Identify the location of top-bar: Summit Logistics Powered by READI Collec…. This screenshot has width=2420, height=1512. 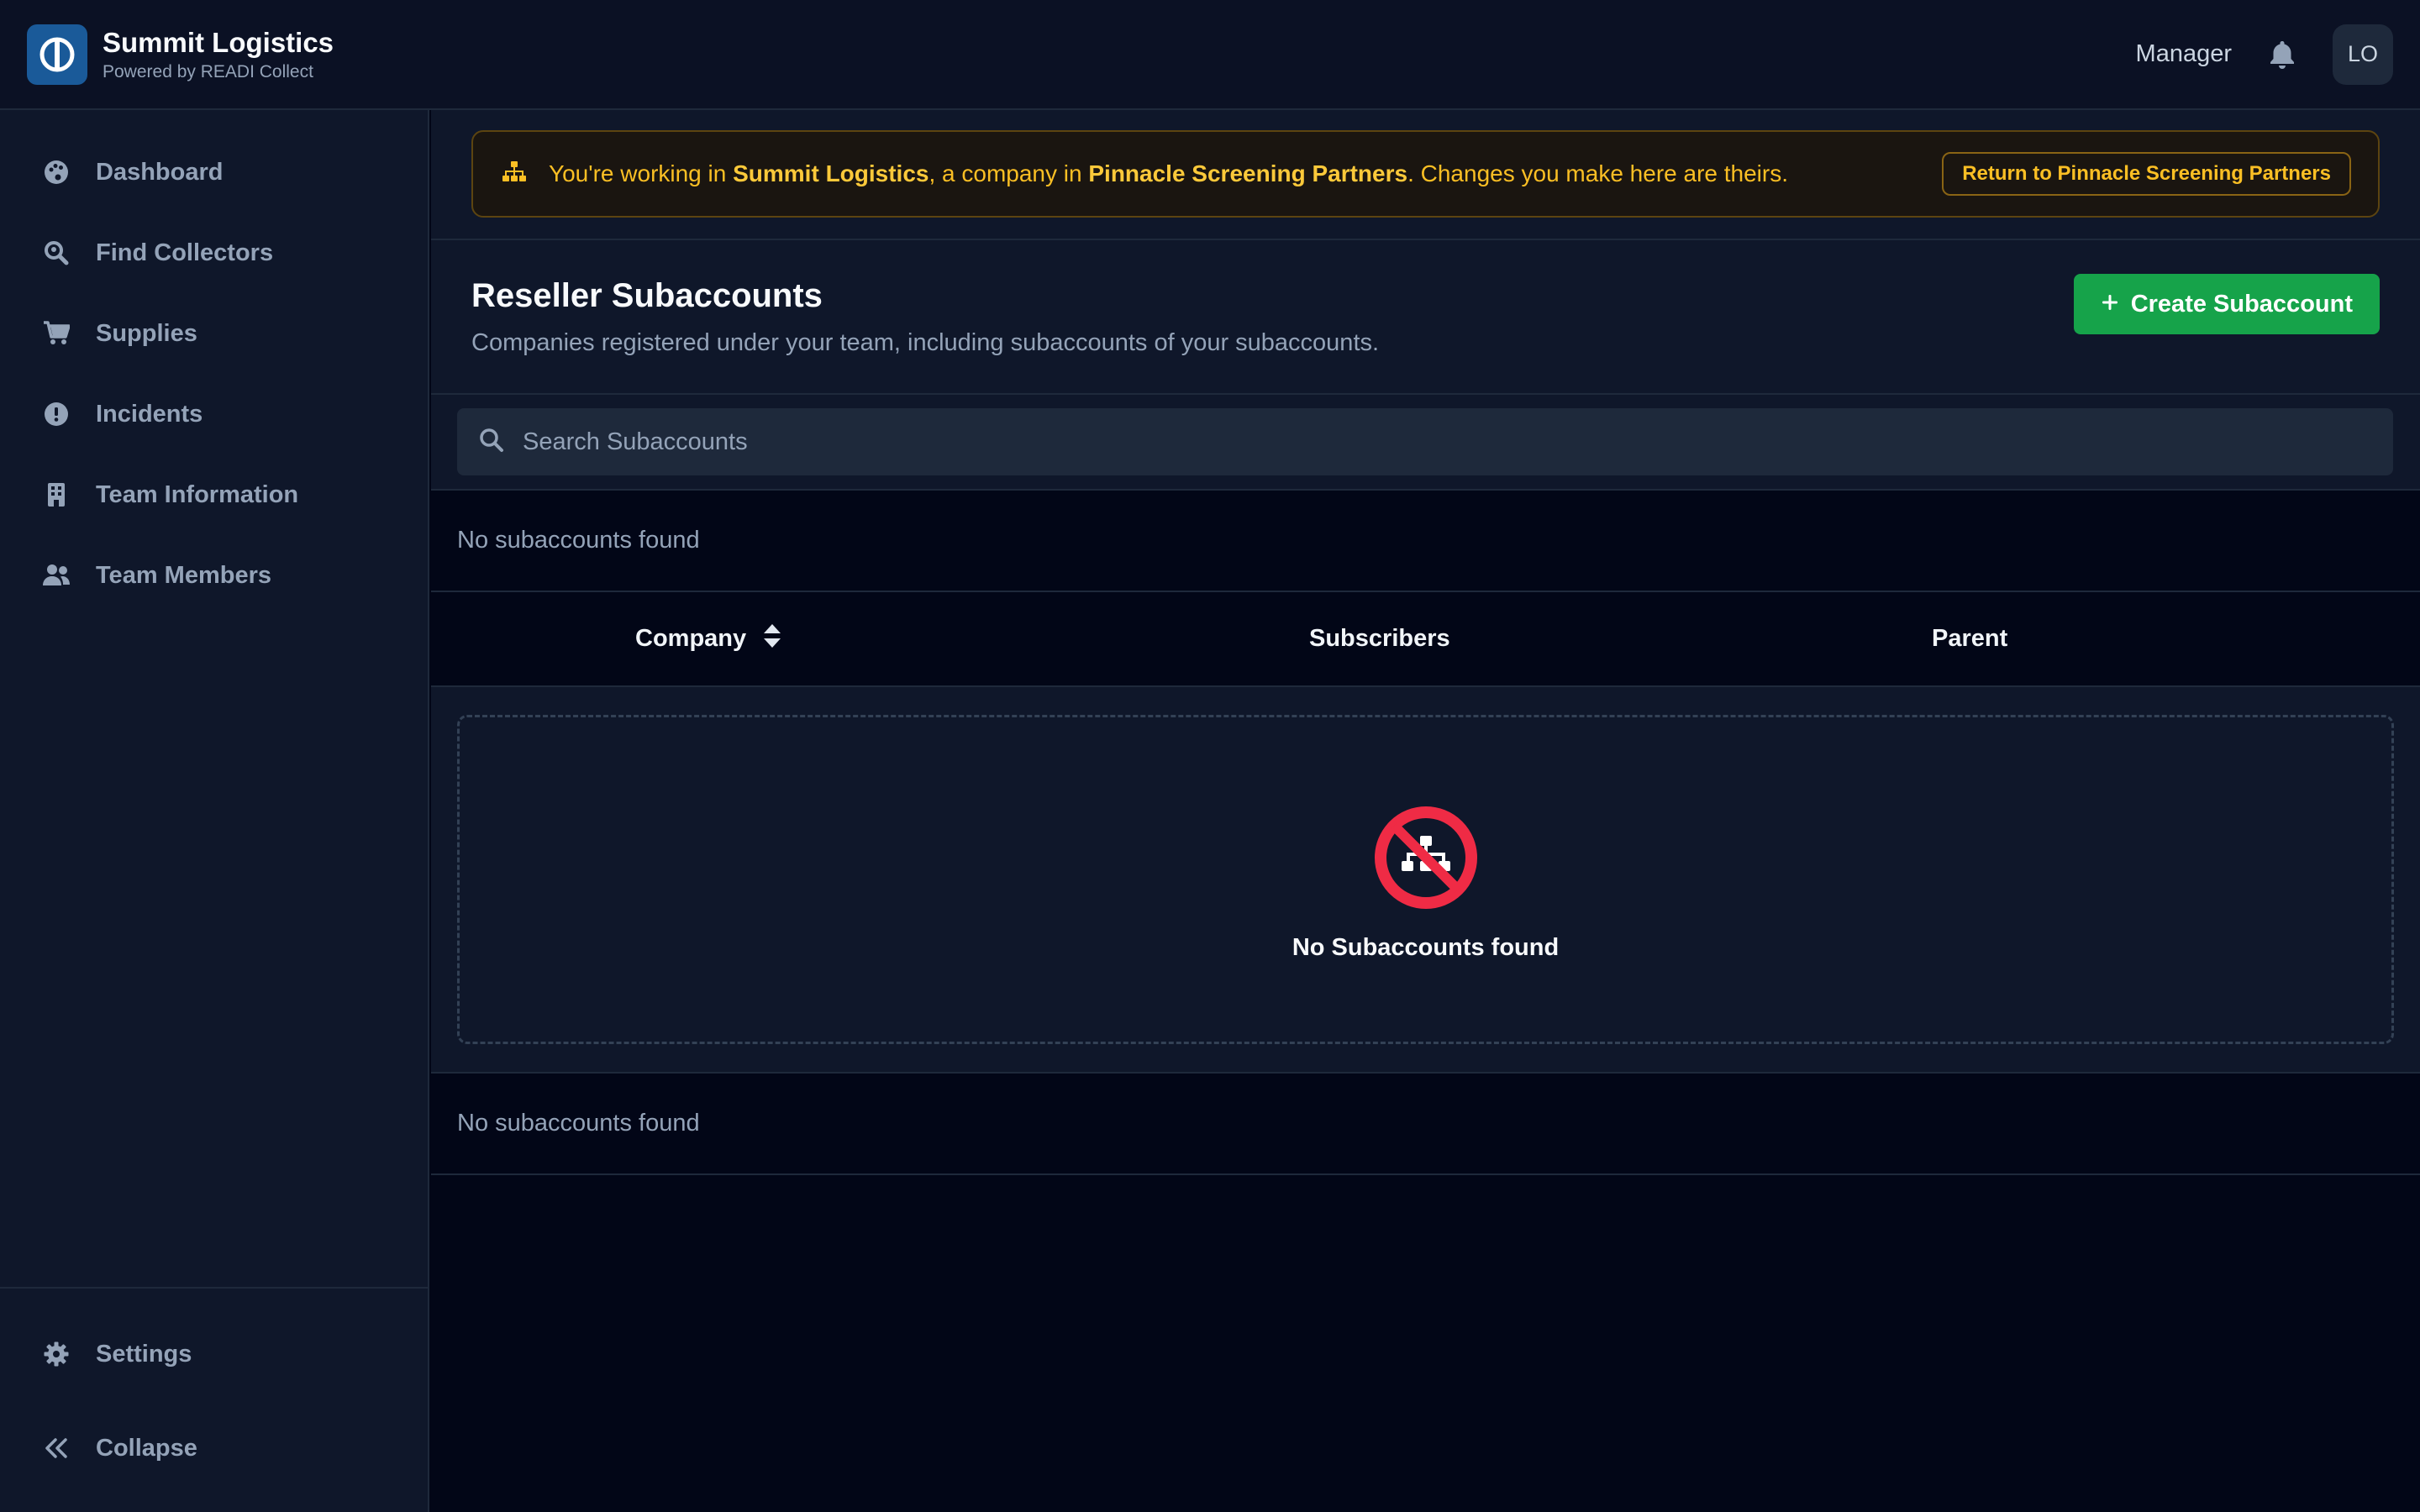
(1210, 55).